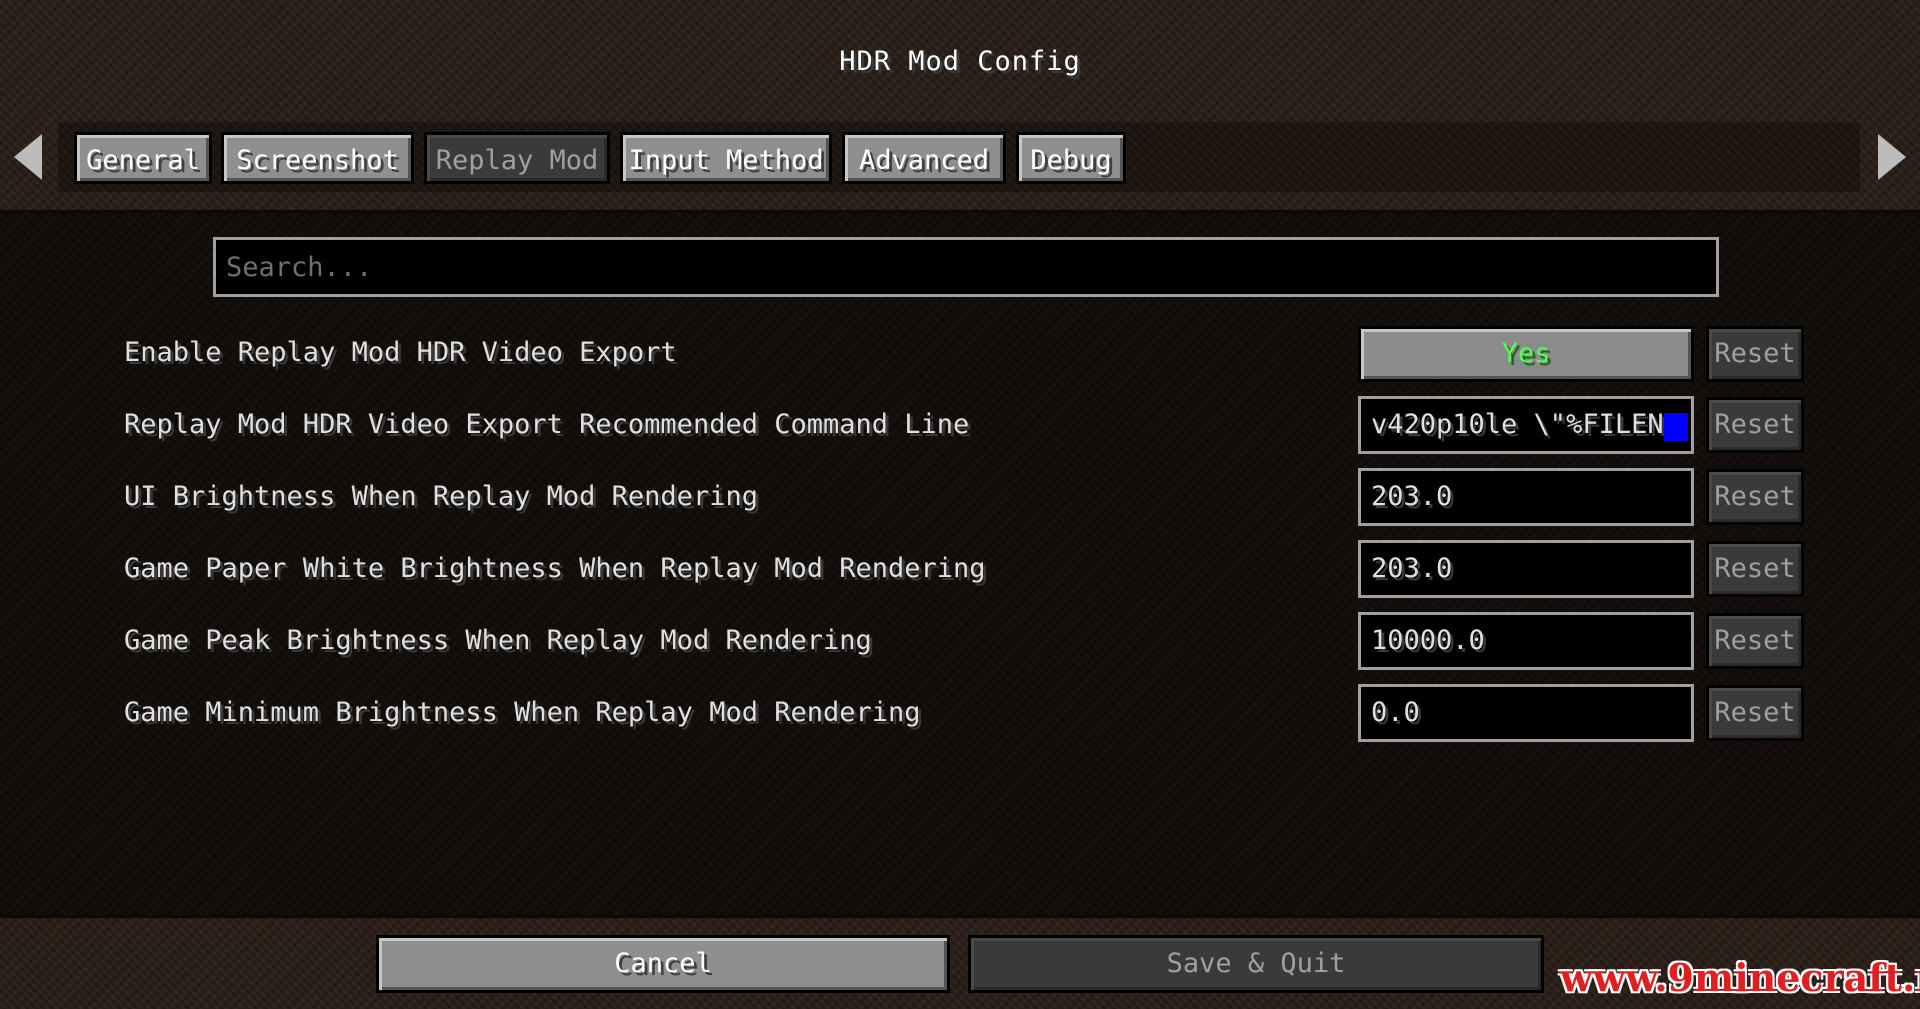  I want to click on save-quit-button: Save & Quit, so click(1256, 964).